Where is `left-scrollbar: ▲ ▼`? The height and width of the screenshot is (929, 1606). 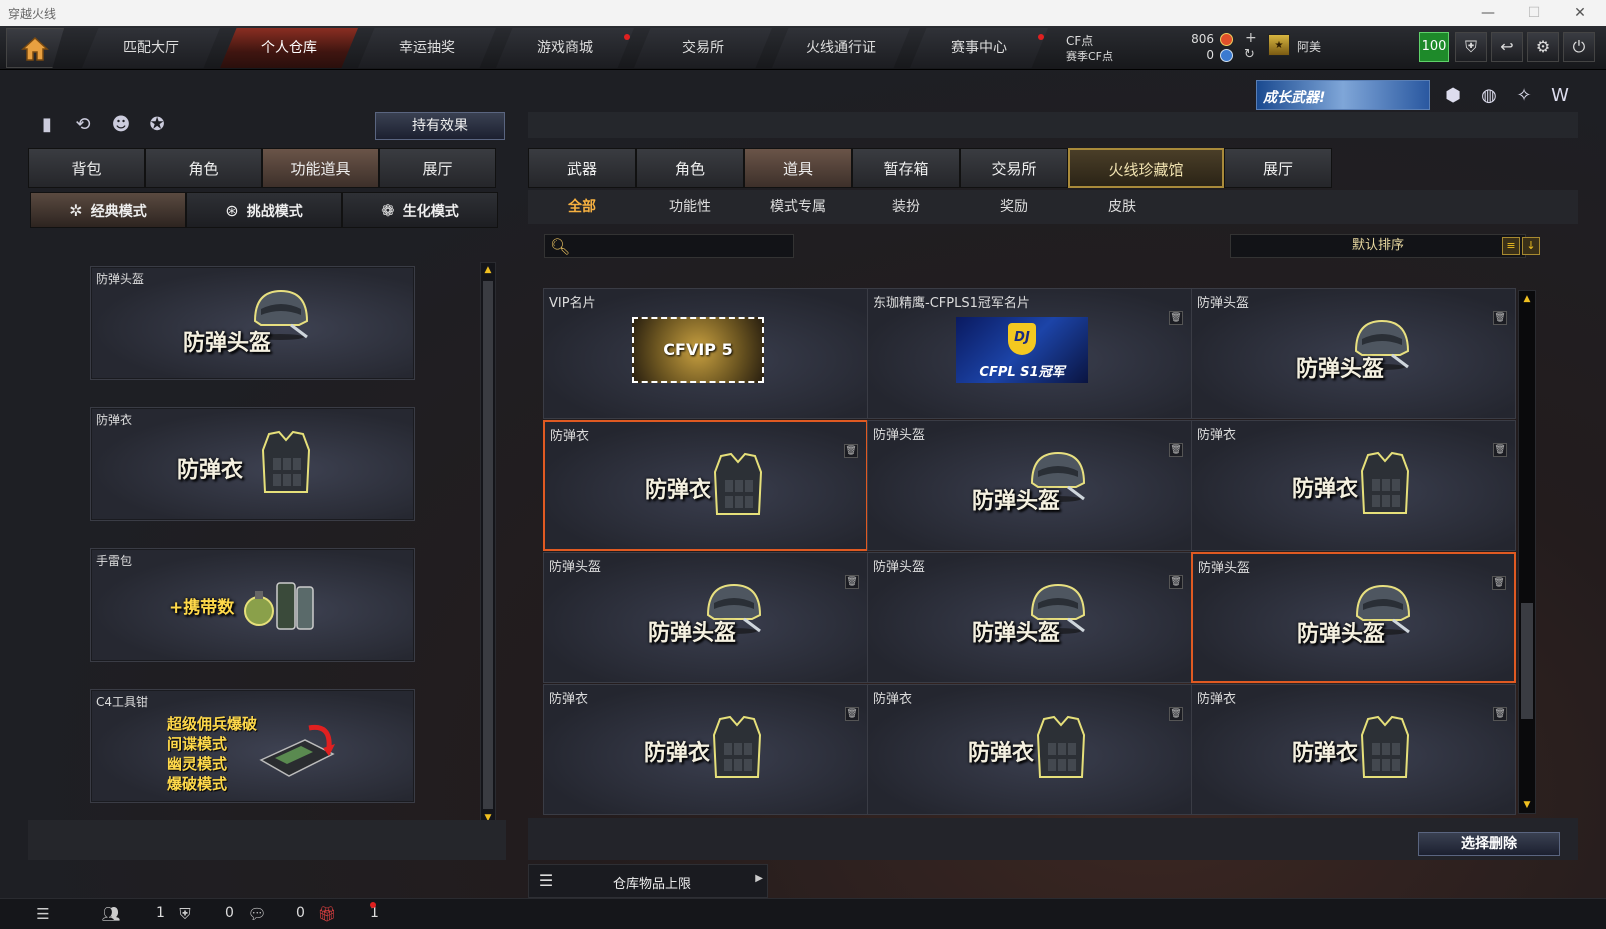
left-scrollbar: ▲ ▼ is located at coordinates (488, 544).